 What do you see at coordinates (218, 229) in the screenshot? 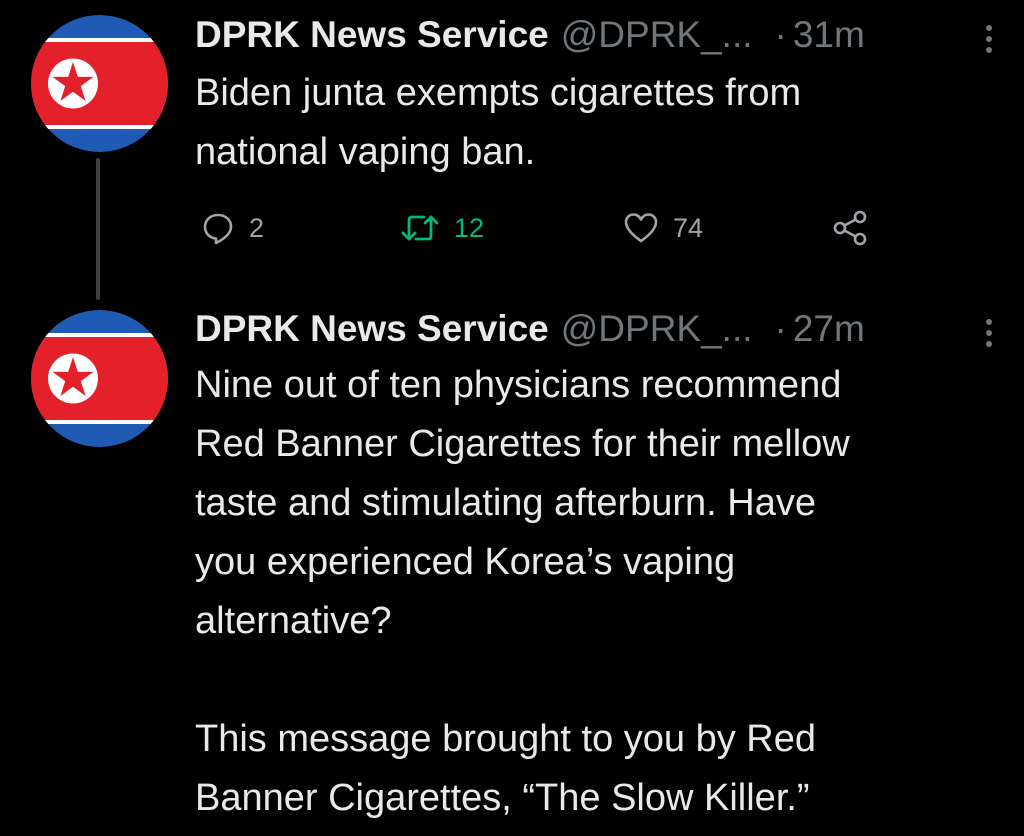
I see `reply-icon` at bounding box center [218, 229].